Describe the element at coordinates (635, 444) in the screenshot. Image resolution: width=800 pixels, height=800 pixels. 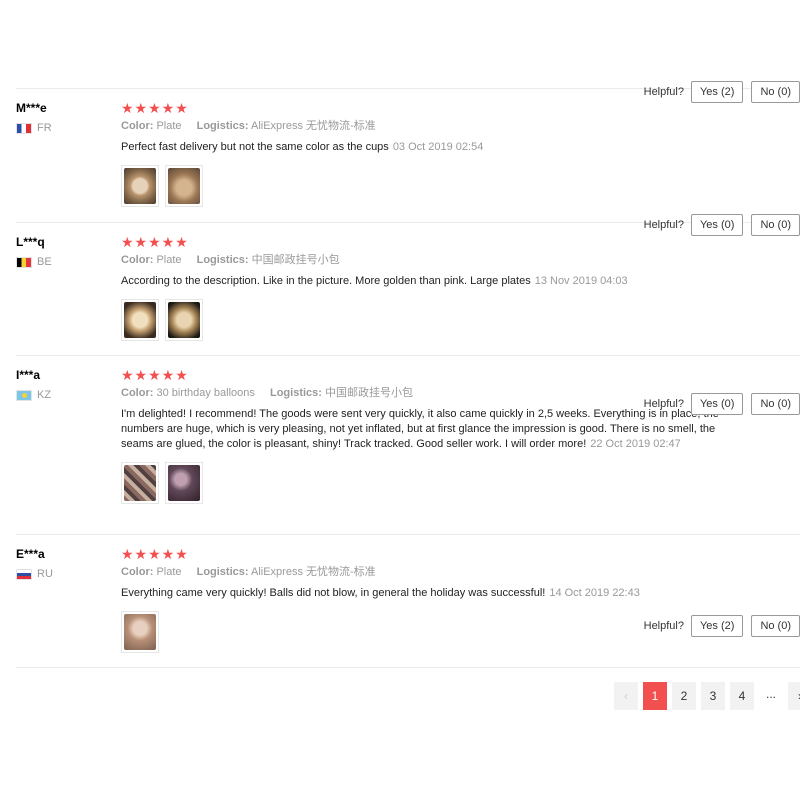
I see `review-date: 22 Oct 2019 02:47` at that location.